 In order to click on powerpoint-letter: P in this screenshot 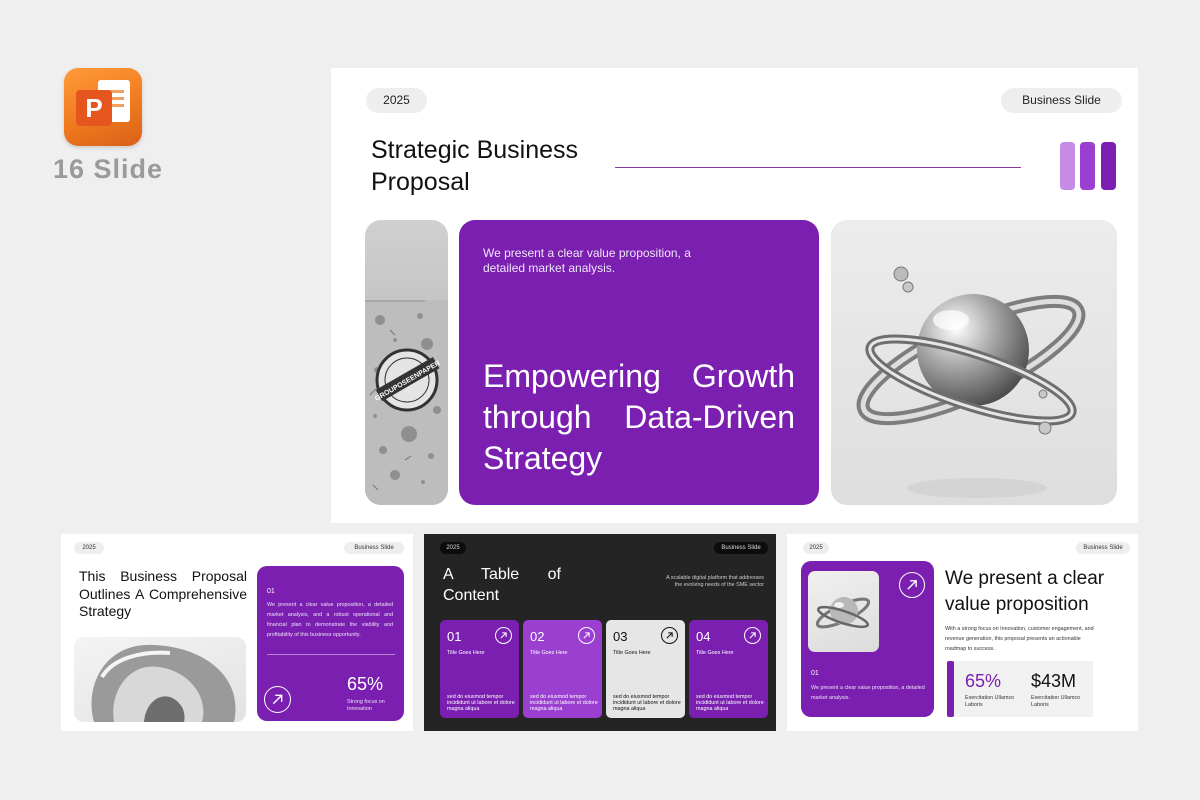, I will do `click(94, 108)`.